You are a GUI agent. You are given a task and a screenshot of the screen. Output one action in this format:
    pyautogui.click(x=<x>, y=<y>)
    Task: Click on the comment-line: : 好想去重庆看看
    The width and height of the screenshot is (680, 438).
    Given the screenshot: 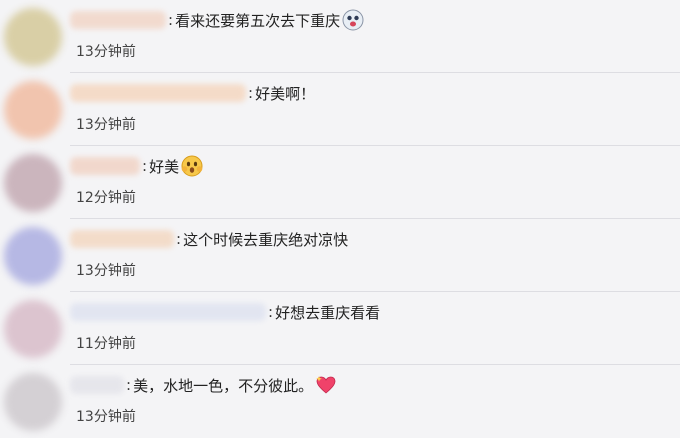 What is the action you would take?
    pyautogui.click(x=225, y=312)
    